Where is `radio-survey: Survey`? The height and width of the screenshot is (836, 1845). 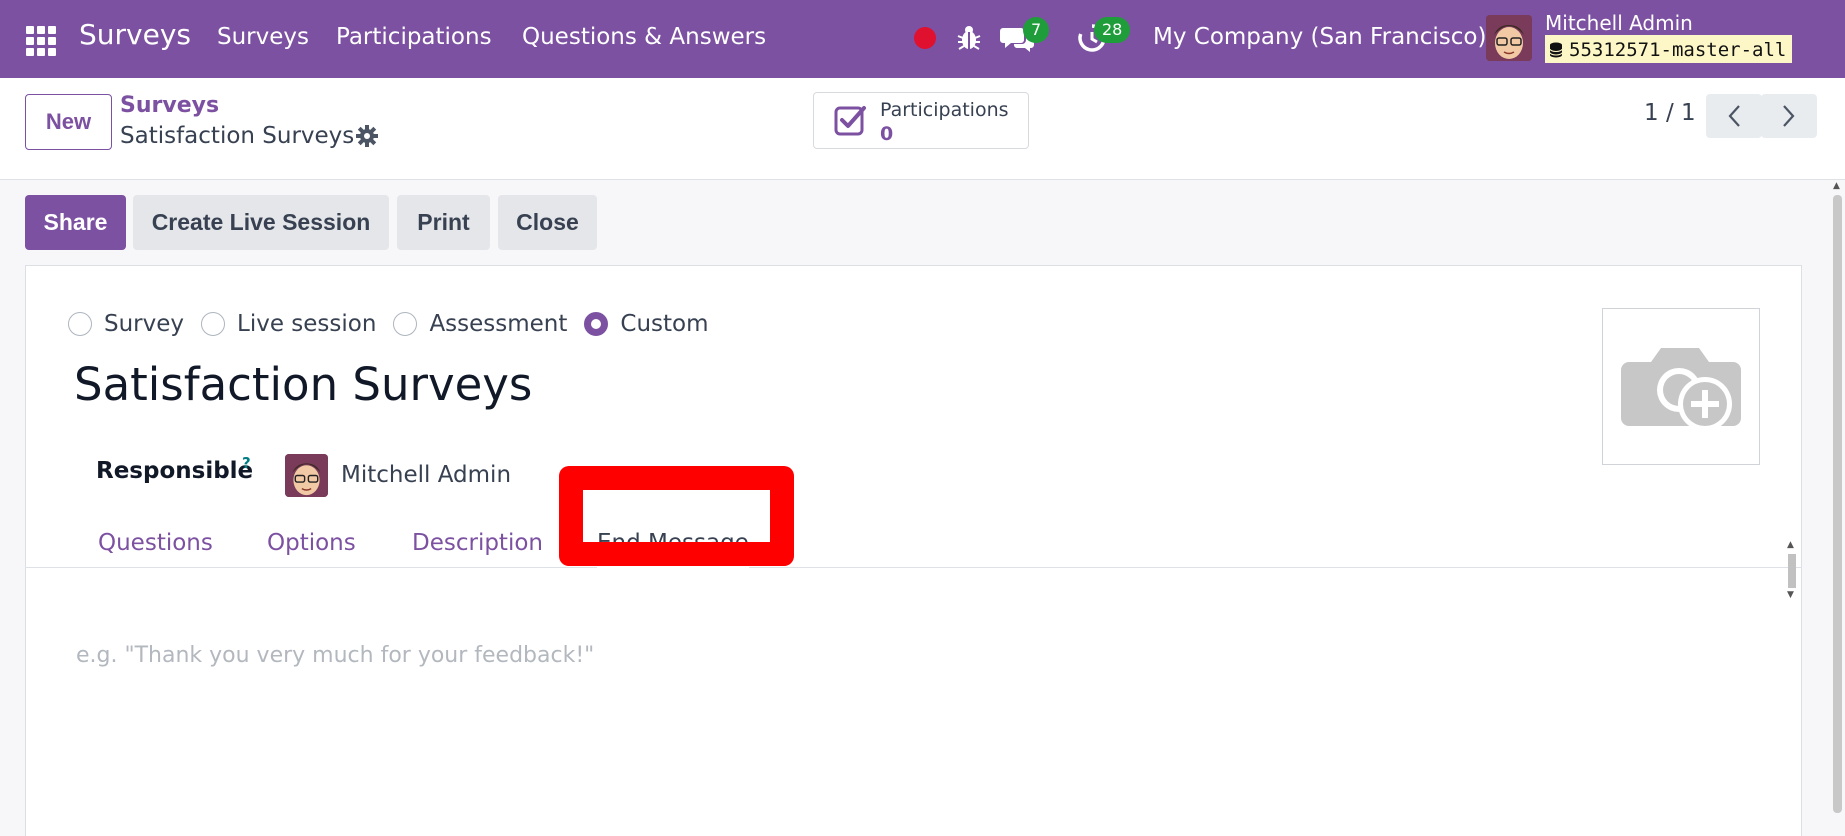
radio-survey: Survey is located at coordinates (126, 324).